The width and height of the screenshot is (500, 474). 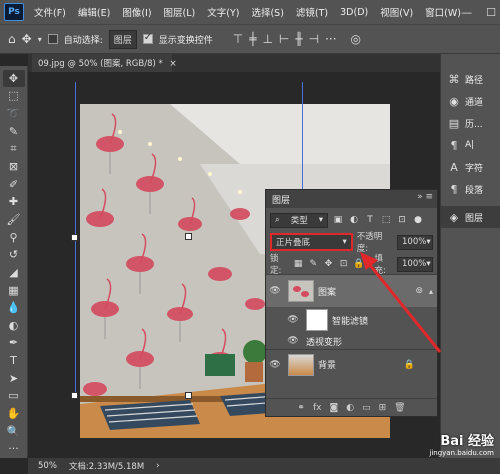 I want to click on layer-thumbnail, so click(x=301, y=364).